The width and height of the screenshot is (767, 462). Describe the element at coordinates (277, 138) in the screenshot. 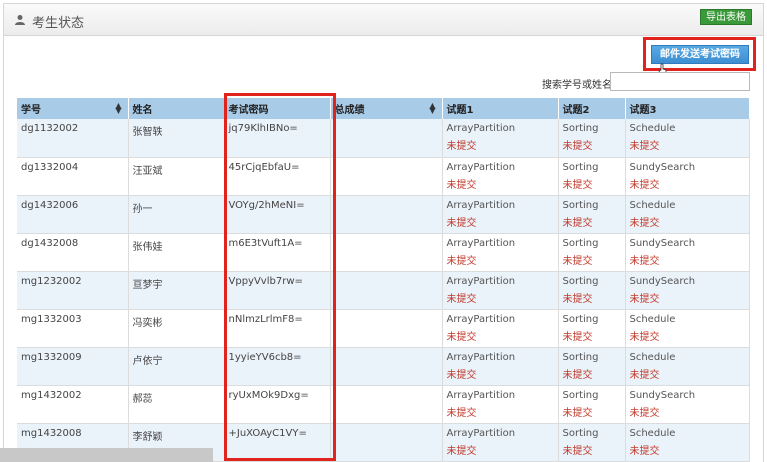

I see `cell-exam-password: jq79KlhIBNo=` at that location.